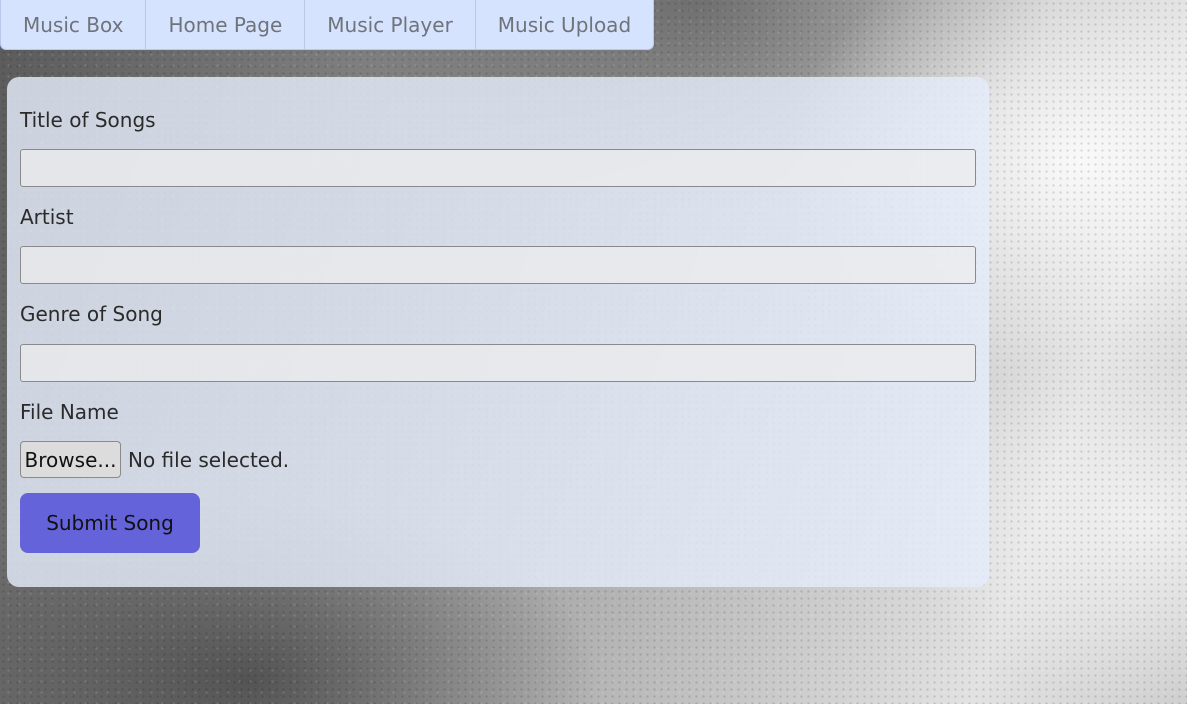 The image size is (1187, 704). What do you see at coordinates (88, 120) in the screenshot?
I see `title-label: Title of Songs` at bounding box center [88, 120].